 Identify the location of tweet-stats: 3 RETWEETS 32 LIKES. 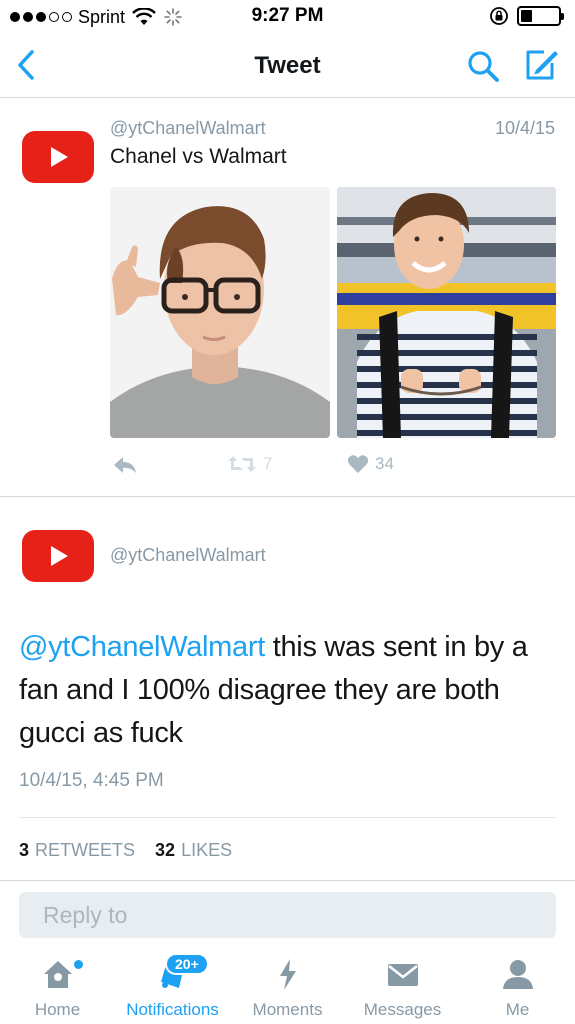
(125, 850).